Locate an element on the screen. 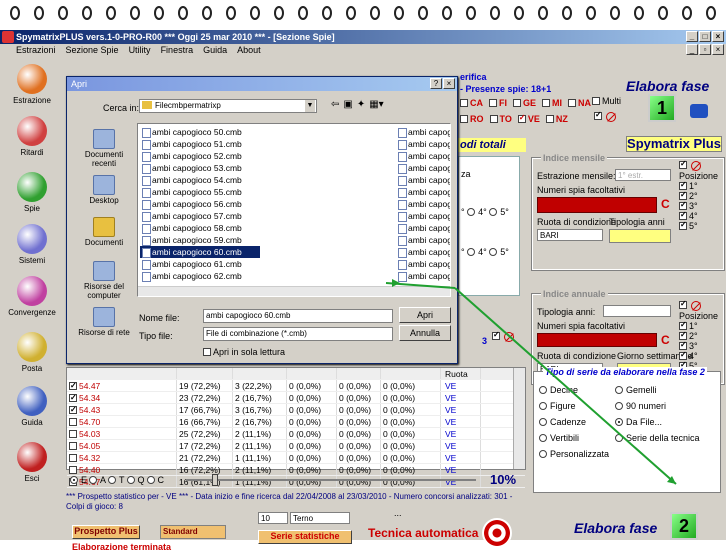 Image resolution: width=726 pixels, height=552 pixels. prospetto-plus-button: Prospetto Plus is located at coordinates (106, 532).